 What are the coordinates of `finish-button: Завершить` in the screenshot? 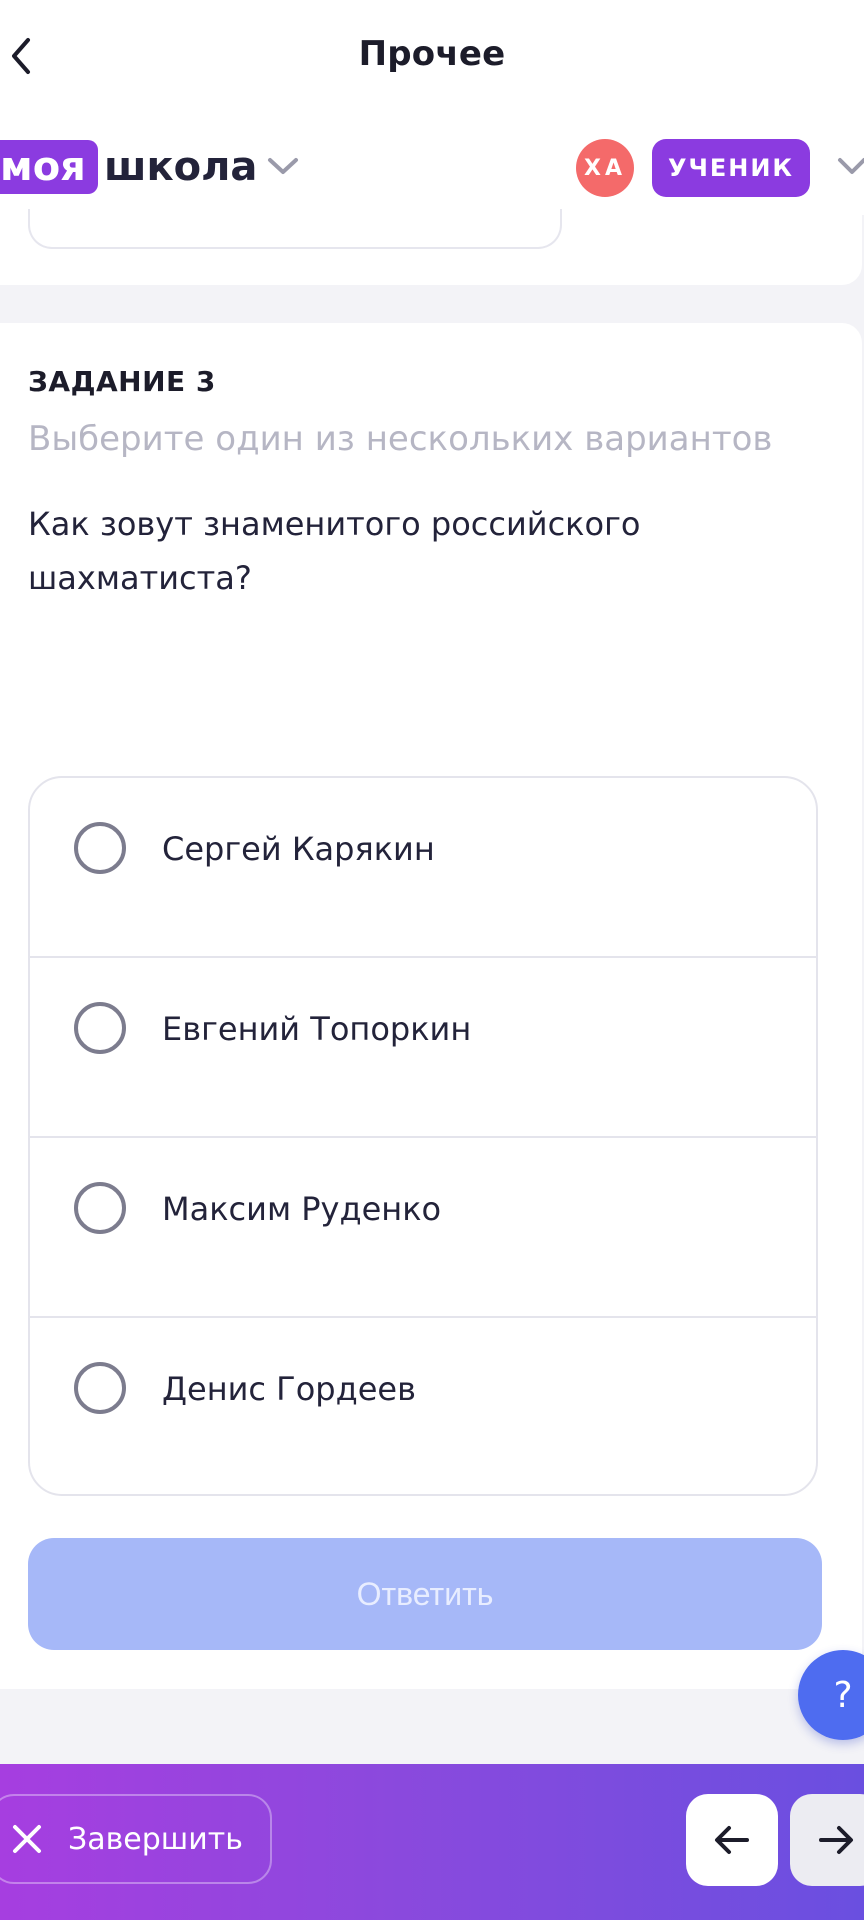 It's located at (136, 1839).